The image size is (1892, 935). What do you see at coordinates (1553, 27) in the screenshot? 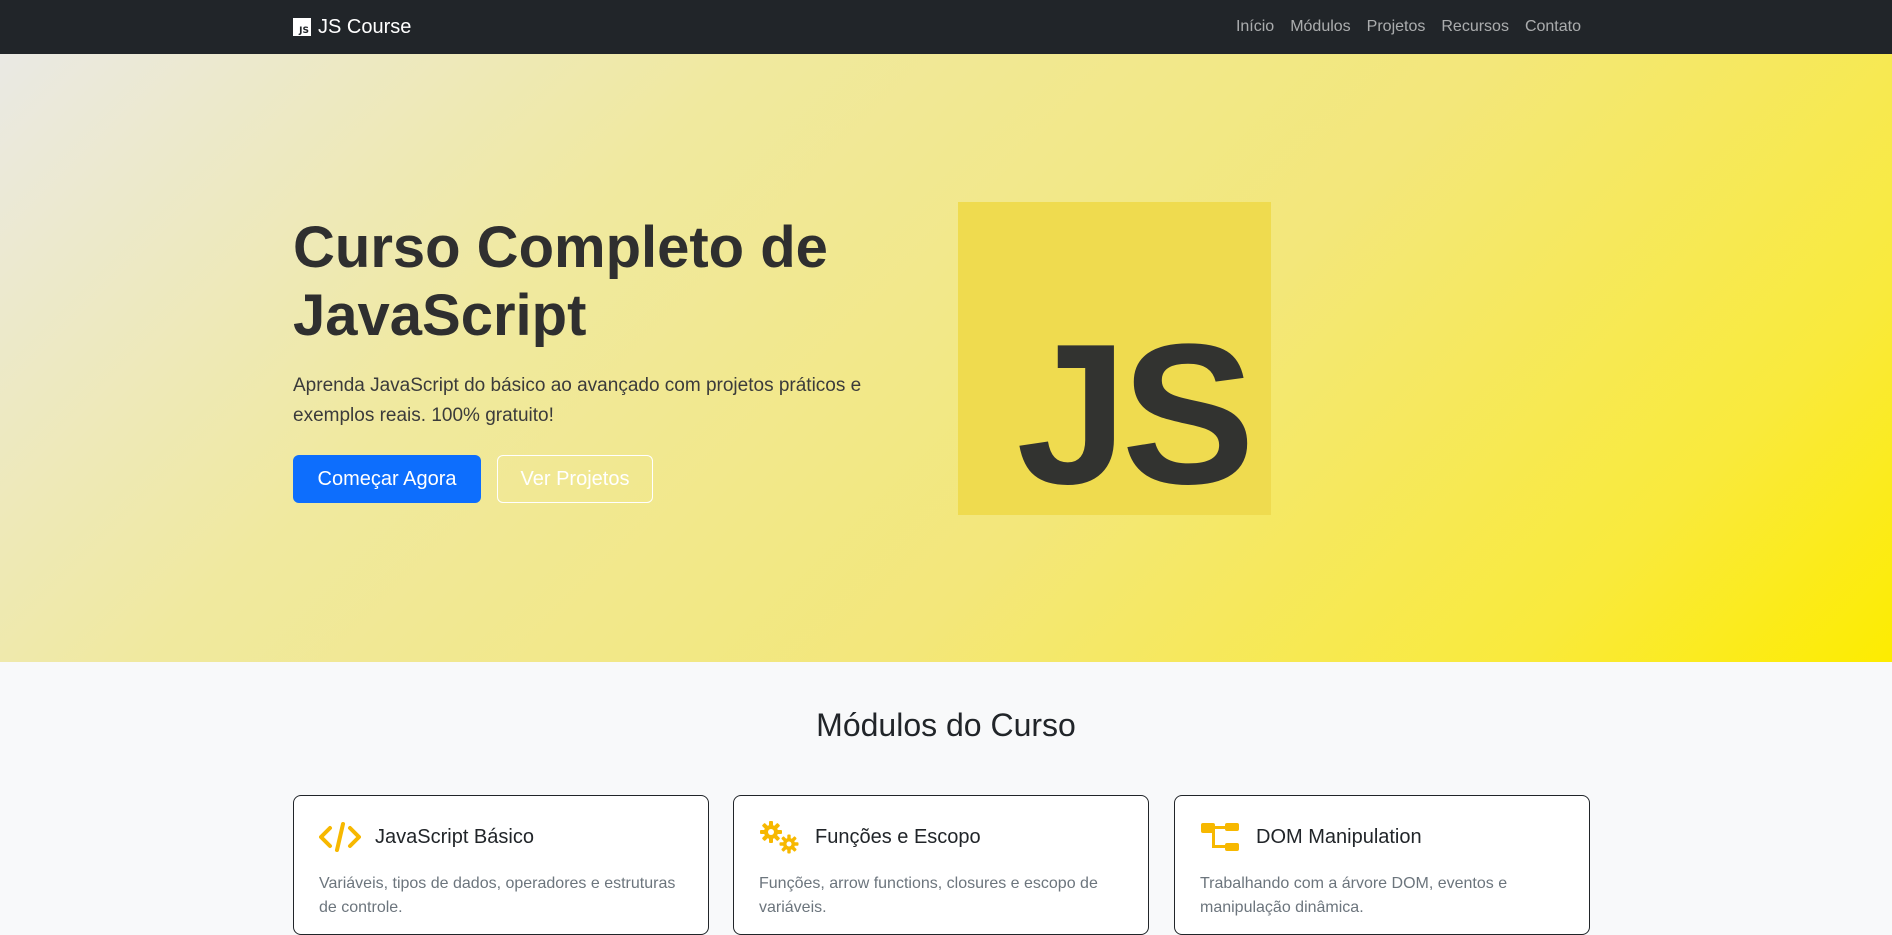
I see `nav-link-contato: Contato` at bounding box center [1553, 27].